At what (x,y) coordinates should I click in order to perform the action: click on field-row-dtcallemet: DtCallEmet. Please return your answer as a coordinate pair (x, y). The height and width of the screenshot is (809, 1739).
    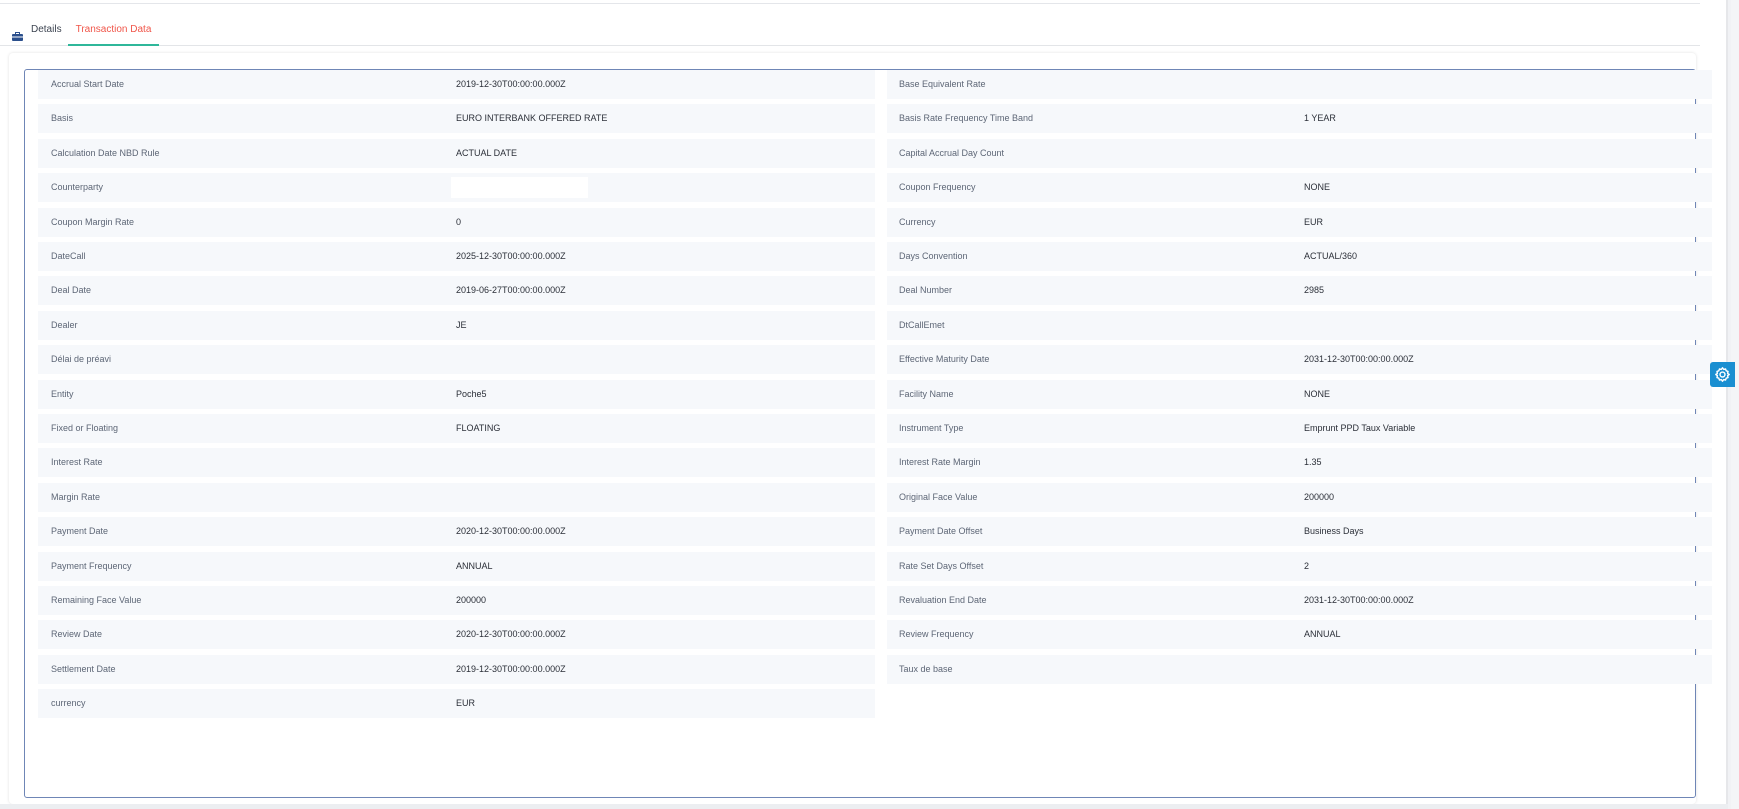
    Looking at the image, I should click on (1299, 325).